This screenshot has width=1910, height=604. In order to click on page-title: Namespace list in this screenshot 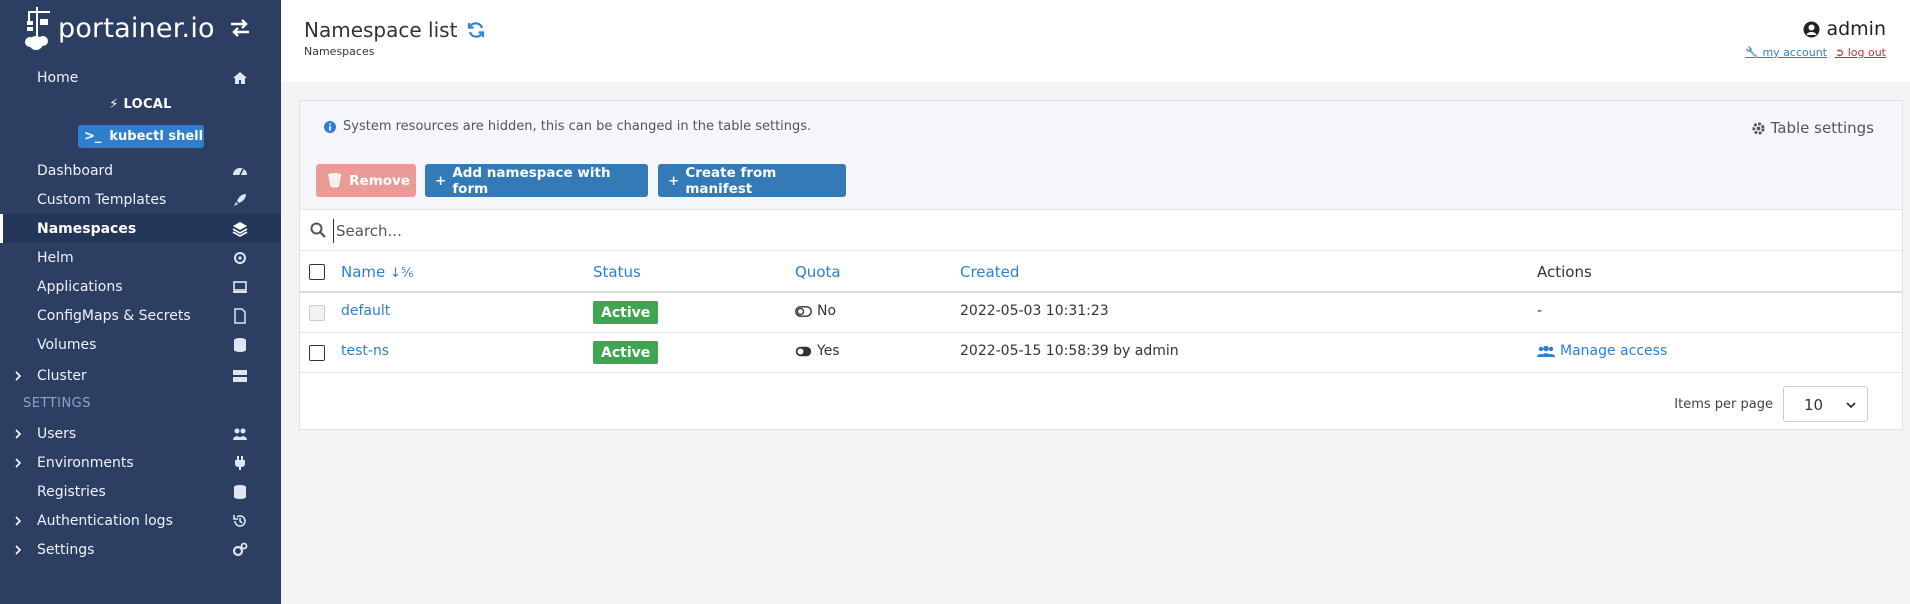, I will do `click(394, 30)`.